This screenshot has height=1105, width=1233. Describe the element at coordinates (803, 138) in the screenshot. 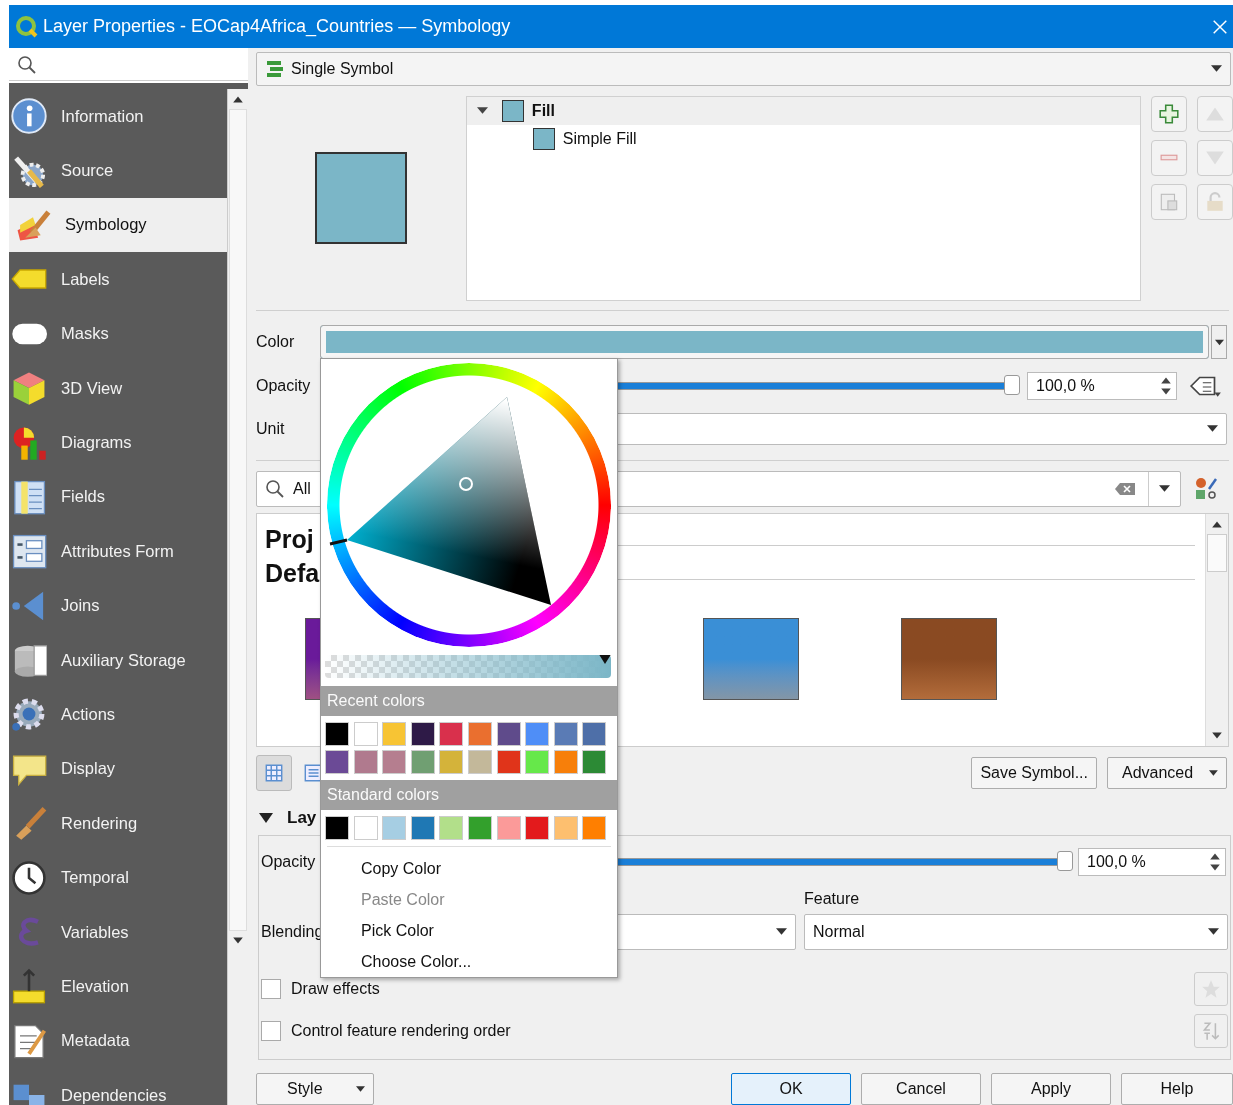

I see `tree-item: Simple Fill` at that location.